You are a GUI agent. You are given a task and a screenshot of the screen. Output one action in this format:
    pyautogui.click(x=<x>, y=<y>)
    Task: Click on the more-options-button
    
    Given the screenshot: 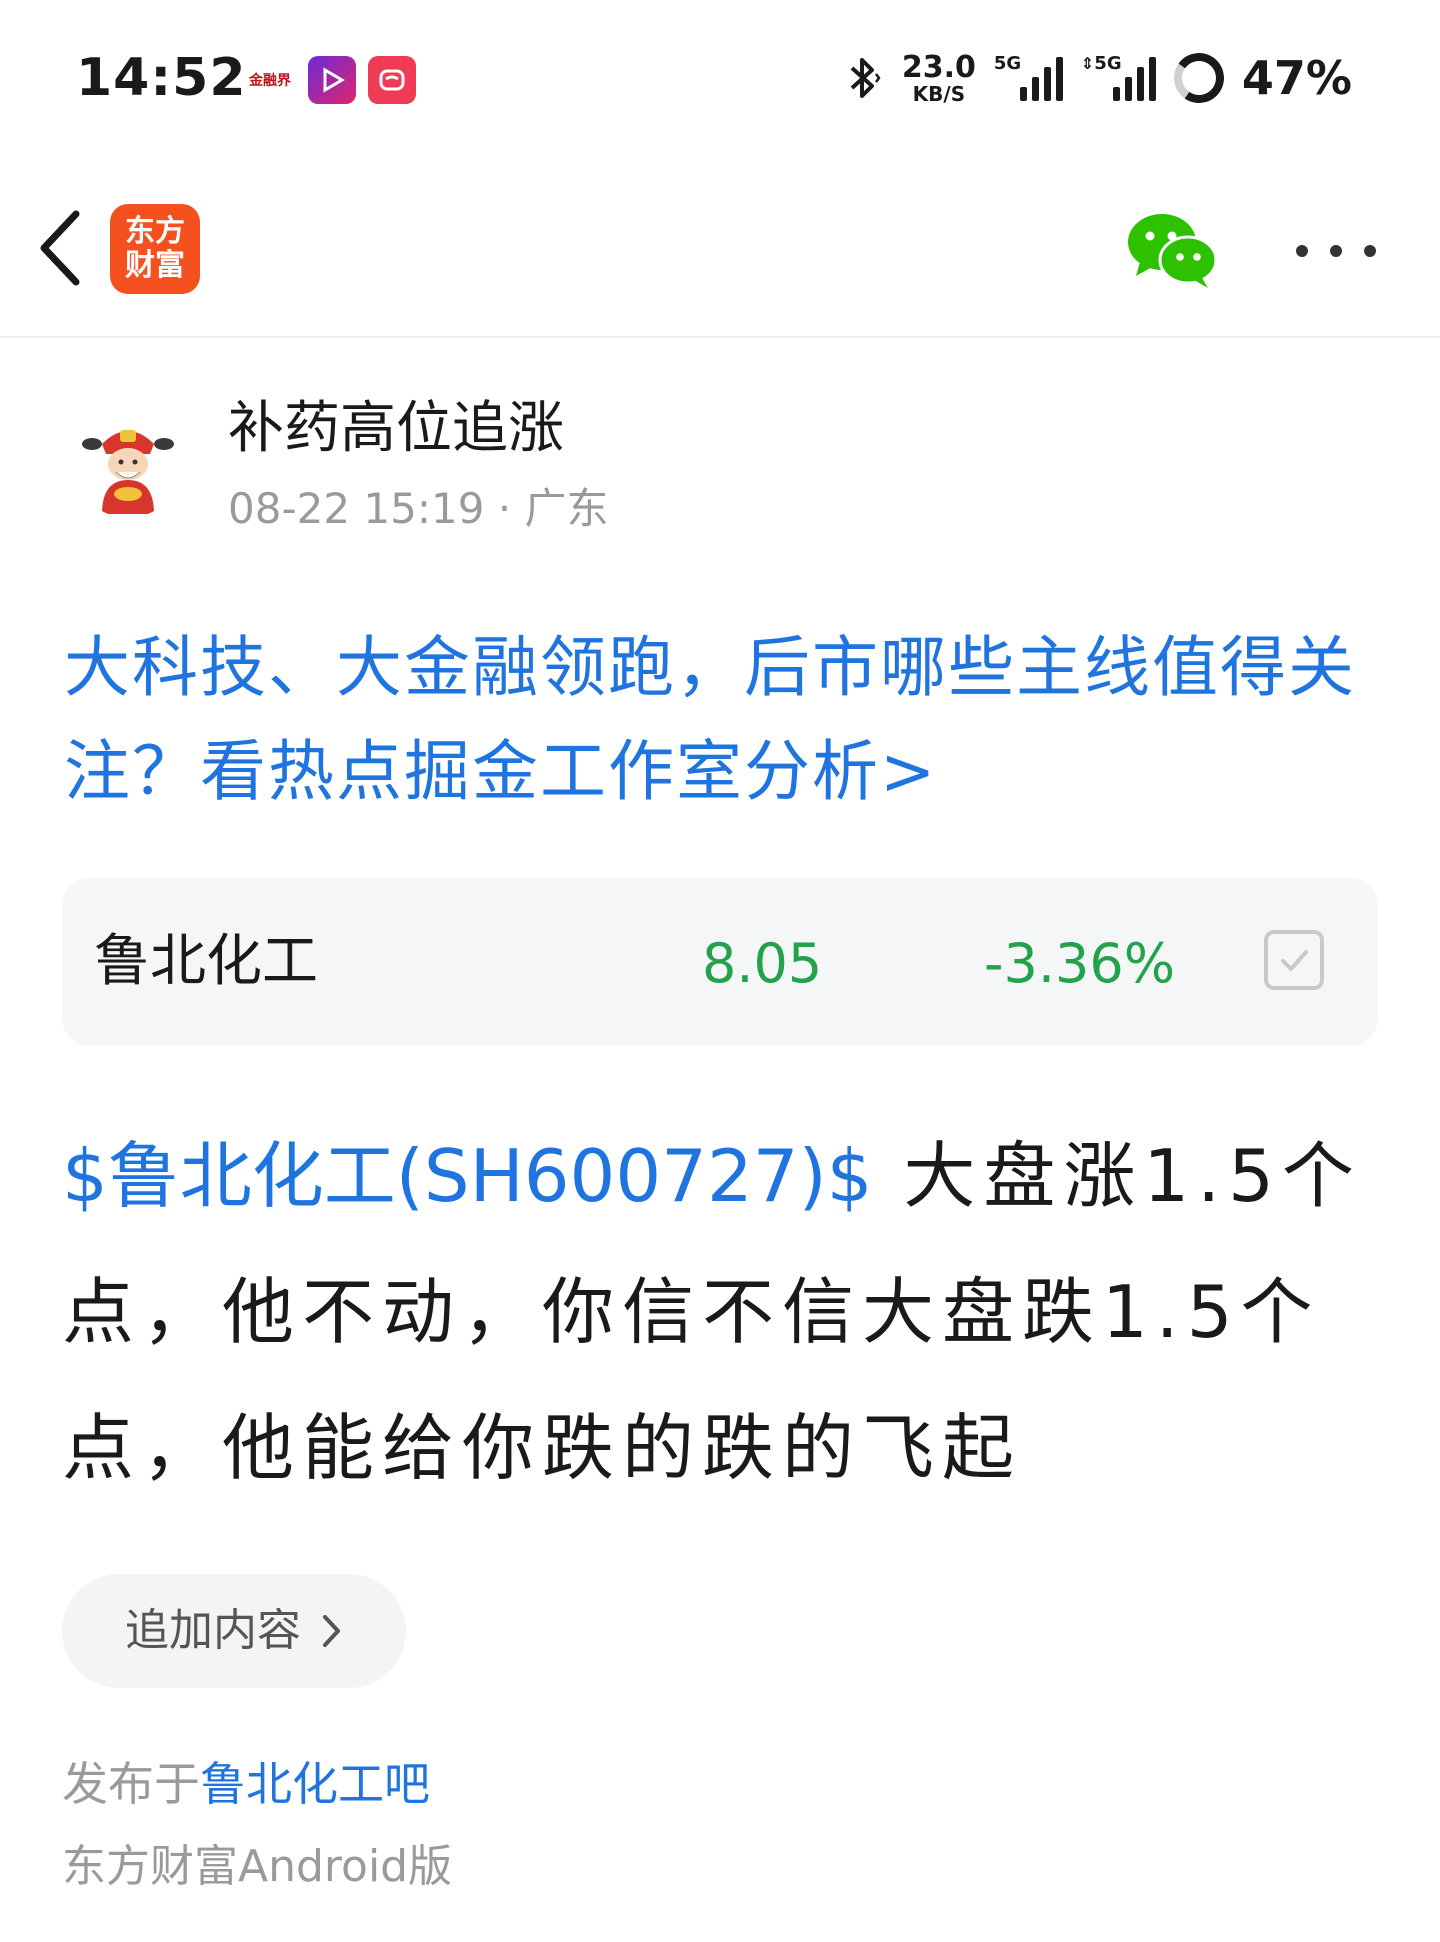 What is the action you would take?
    pyautogui.click(x=1336, y=251)
    